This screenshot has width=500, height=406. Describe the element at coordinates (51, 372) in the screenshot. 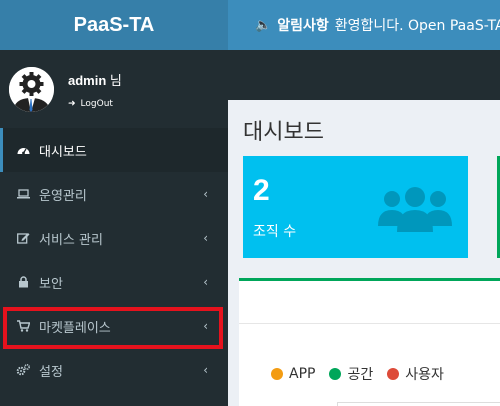

I see `sidebar-item-label: 설정` at that location.